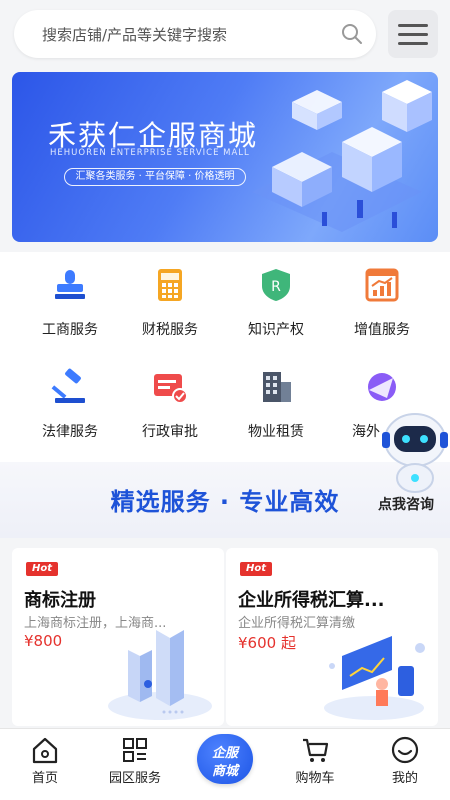  I want to click on grid-icon, so click(135, 750).